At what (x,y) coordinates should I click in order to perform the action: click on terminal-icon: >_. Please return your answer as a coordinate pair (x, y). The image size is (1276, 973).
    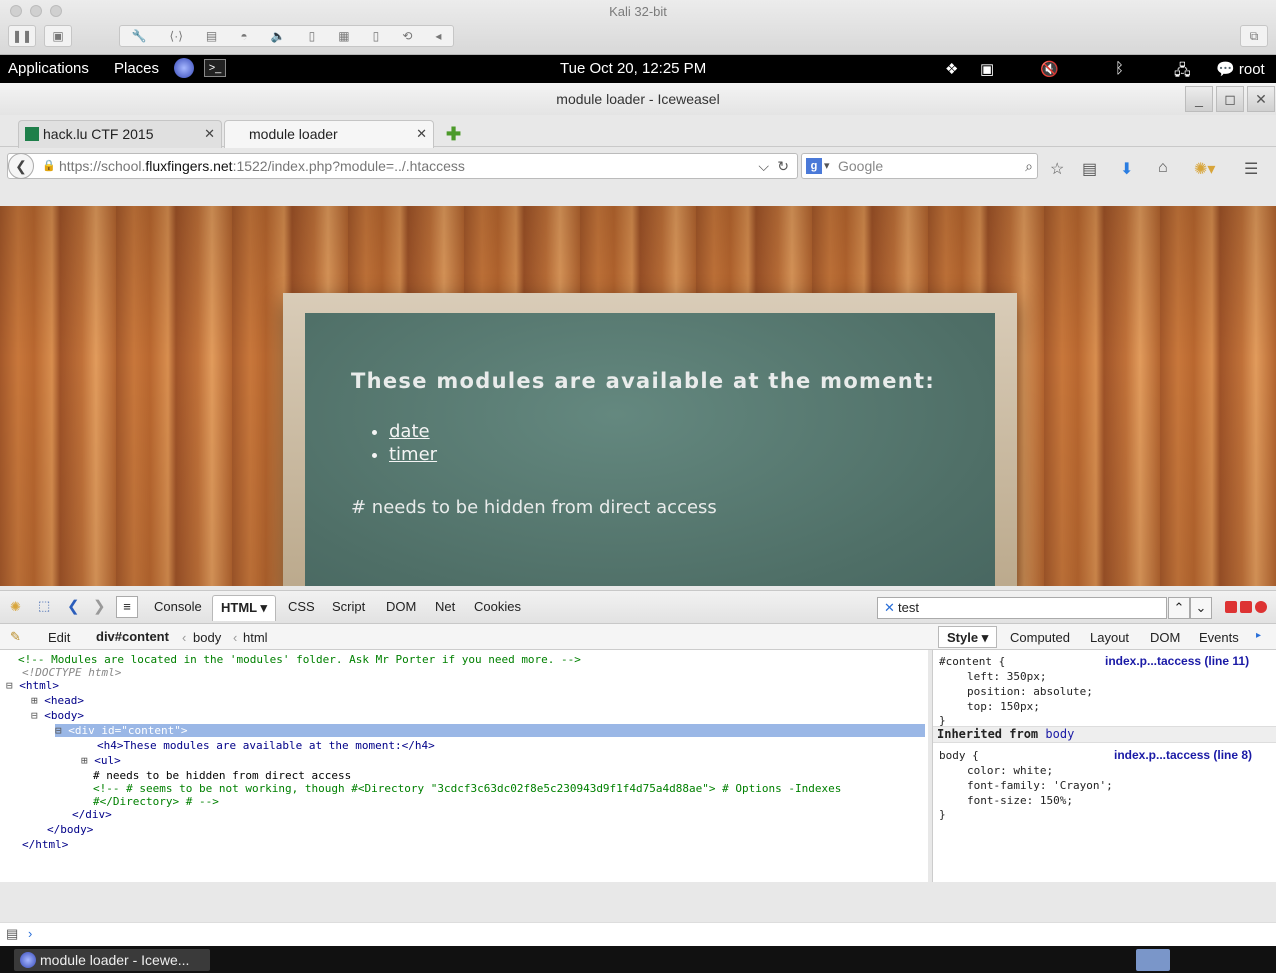
    Looking at the image, I should click on (215, 68).